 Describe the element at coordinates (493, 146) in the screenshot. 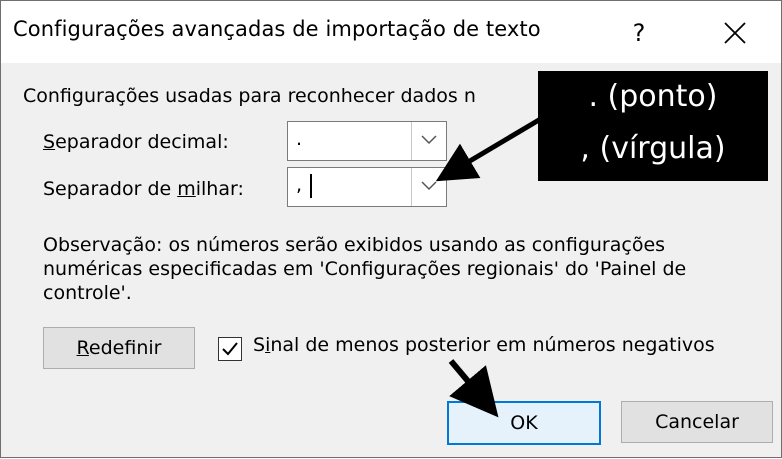

I see `arrow-to-thousands-field` at that location.